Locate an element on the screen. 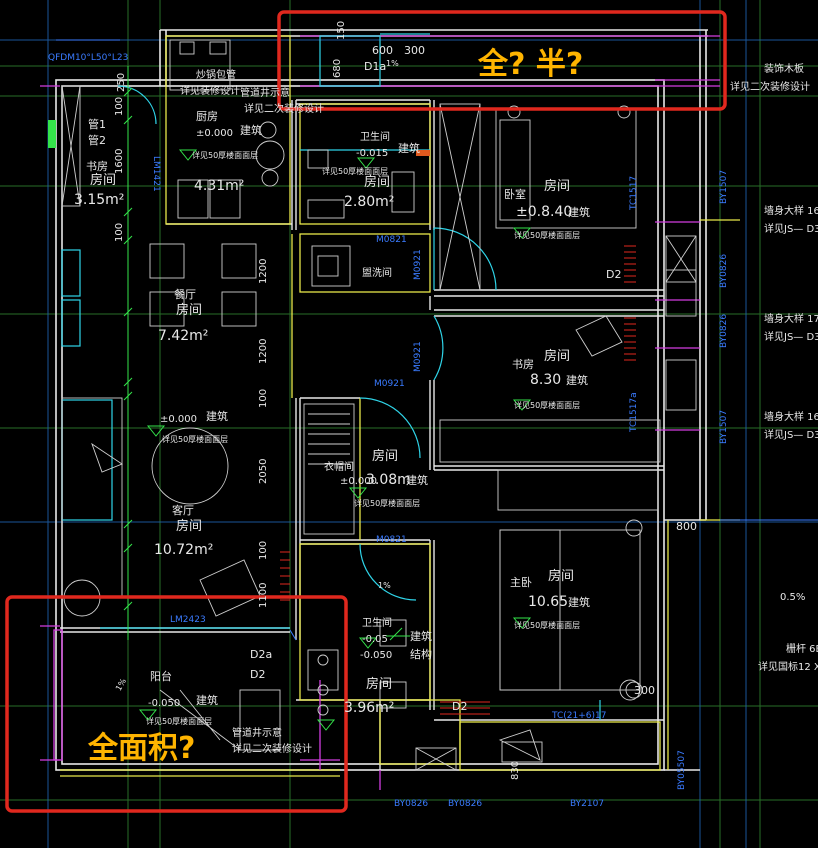  study-left-type: 房间 is located at coordinates (103, 180).